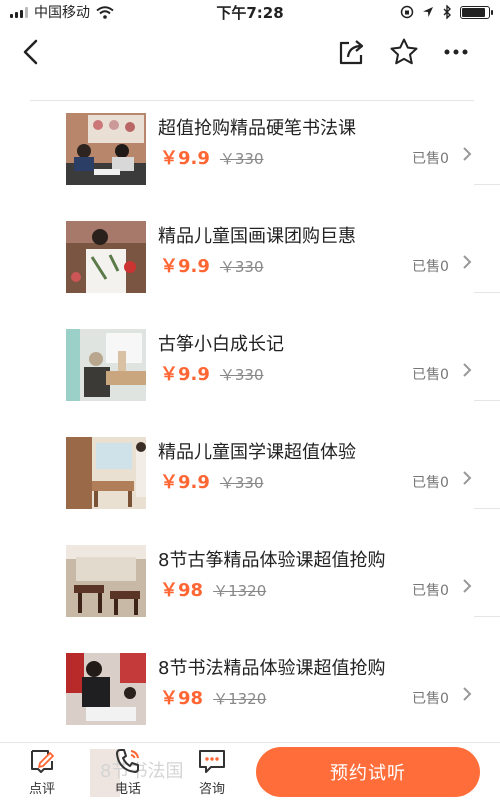 The width and height of the screenshot is (500, 800). I want to click on battery-icon, so click(476, 12).